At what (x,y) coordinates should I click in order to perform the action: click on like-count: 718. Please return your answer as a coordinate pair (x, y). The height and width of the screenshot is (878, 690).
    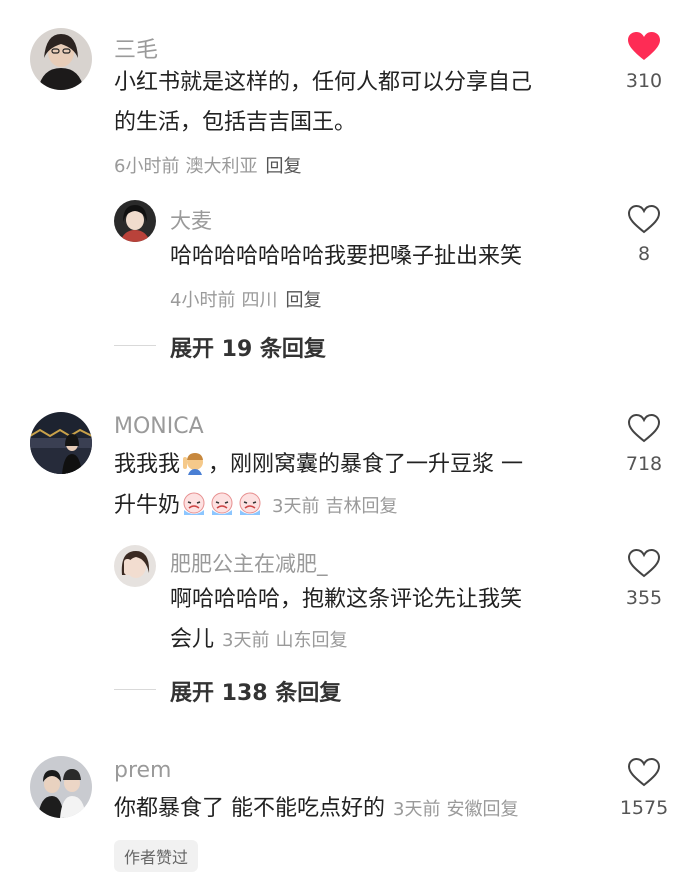
    Looking at the image, I should click on (644, 464).